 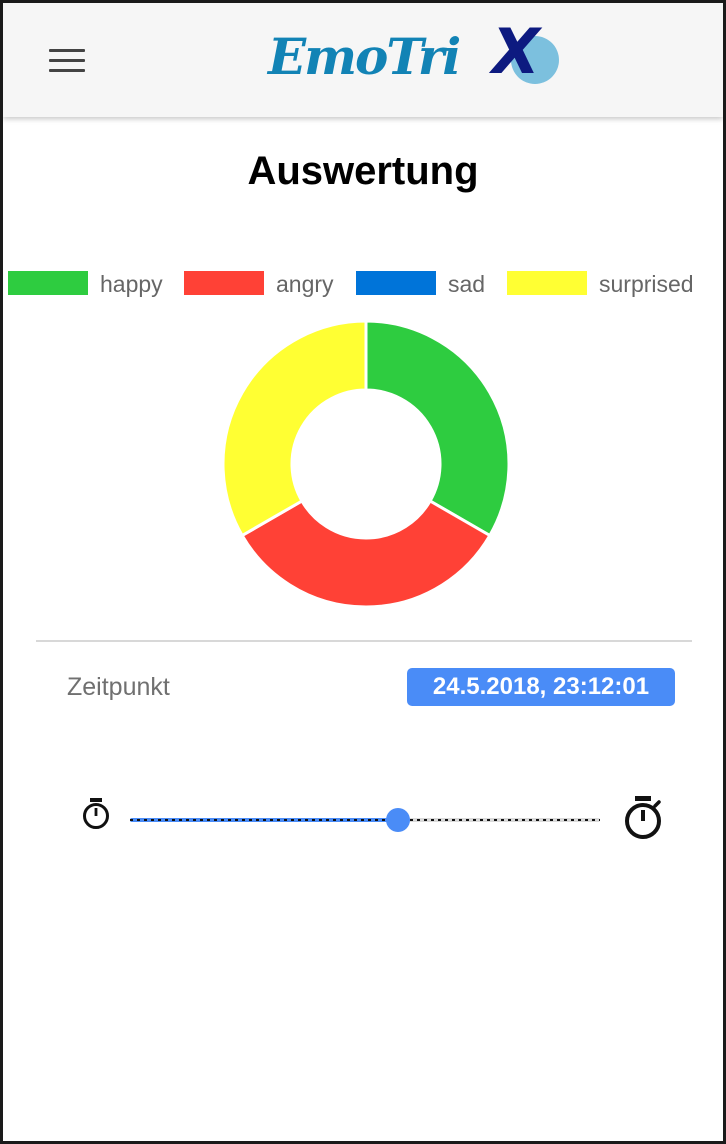 I want to click on legend-label-happy: happy, so click(x=131, y=284).